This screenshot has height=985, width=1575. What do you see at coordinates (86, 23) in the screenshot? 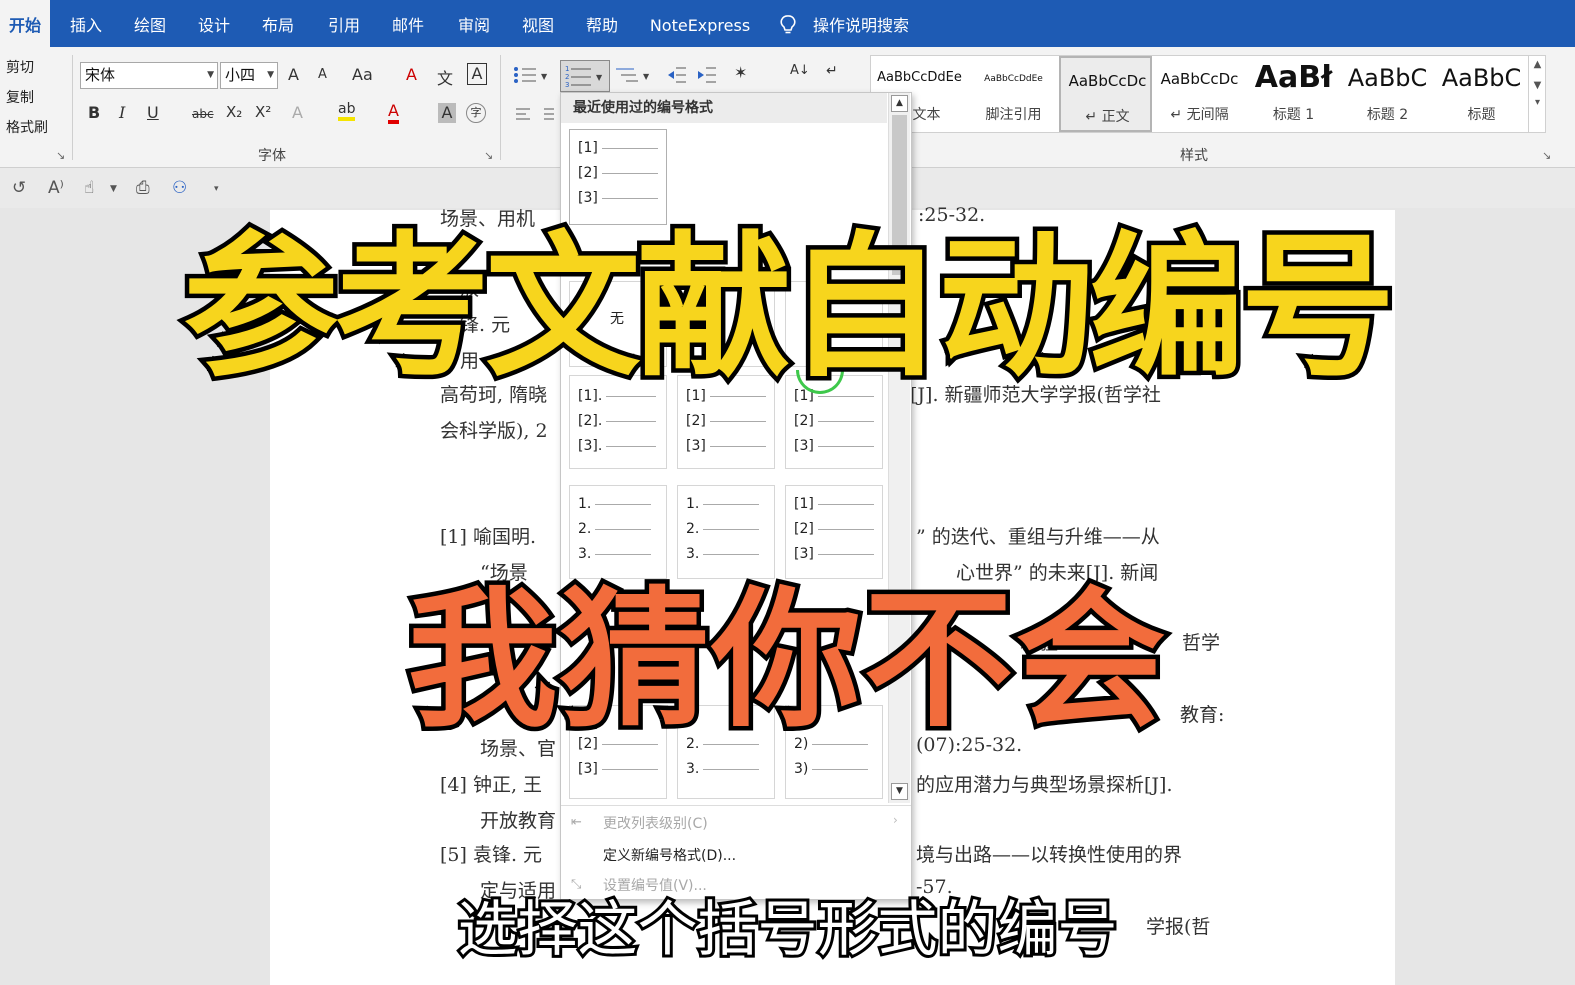
I see `tab-insert: 插入` at bounding box center [86, 23].